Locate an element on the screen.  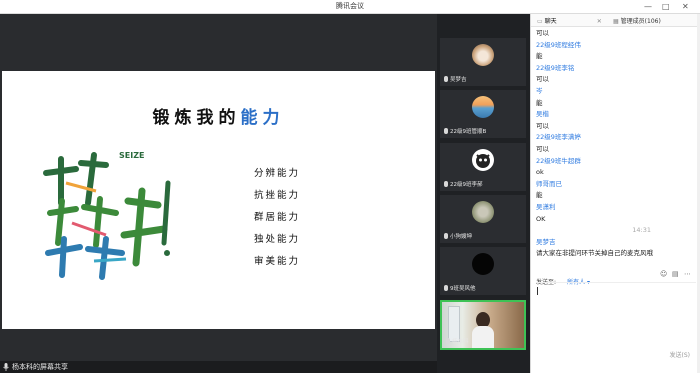
chat-message-text: OK is located at coordinates (541, 218).